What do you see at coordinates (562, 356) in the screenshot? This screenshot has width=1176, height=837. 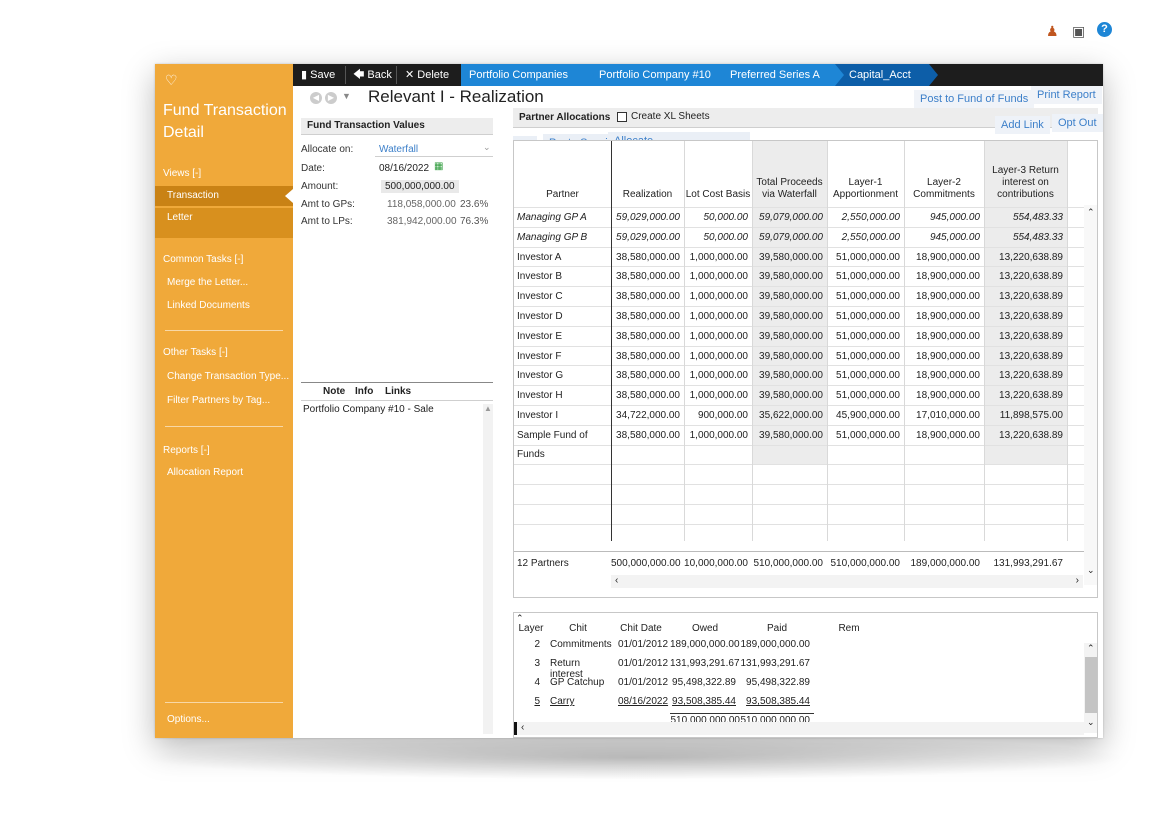 I see `partner-name-cell: Investor F` at bounding box center [562, 356].